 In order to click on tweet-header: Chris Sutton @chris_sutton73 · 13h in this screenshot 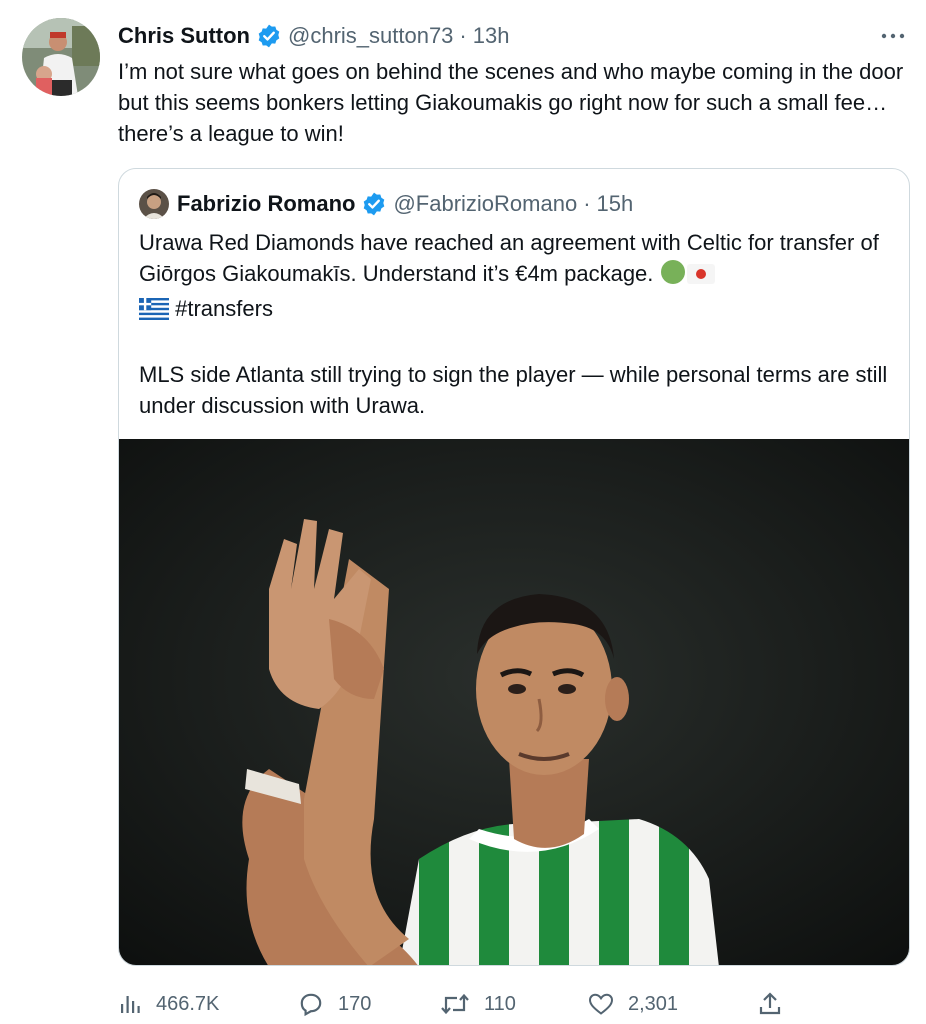, I will do `click(313, 36)`.